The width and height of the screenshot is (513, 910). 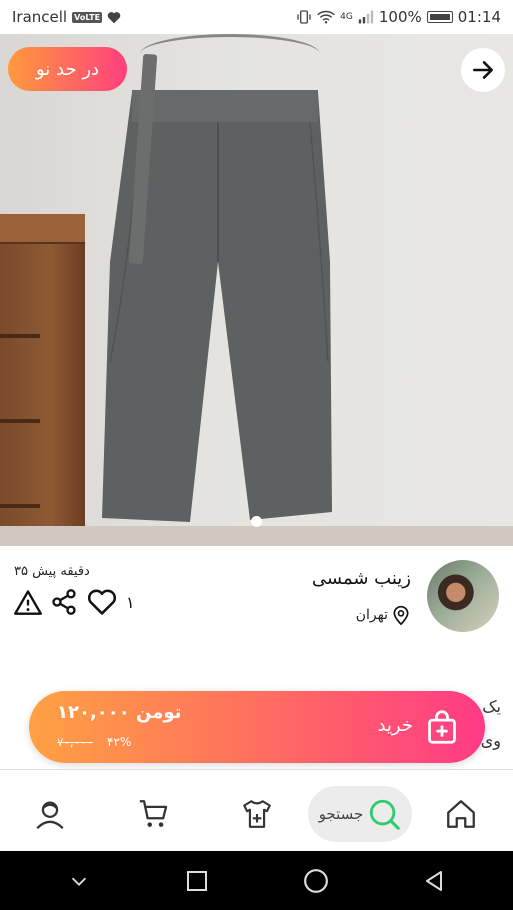 What do you see at coordinates (361, 578) in the screenshot?
I see `seller-name: زینب شمسی` at bounding box center [361, 578].